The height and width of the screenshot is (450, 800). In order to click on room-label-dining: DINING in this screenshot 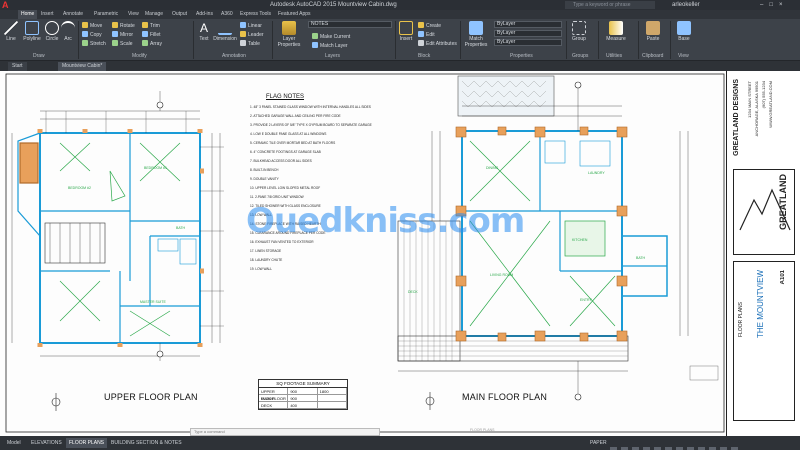, I will do `click(492, 168)`.